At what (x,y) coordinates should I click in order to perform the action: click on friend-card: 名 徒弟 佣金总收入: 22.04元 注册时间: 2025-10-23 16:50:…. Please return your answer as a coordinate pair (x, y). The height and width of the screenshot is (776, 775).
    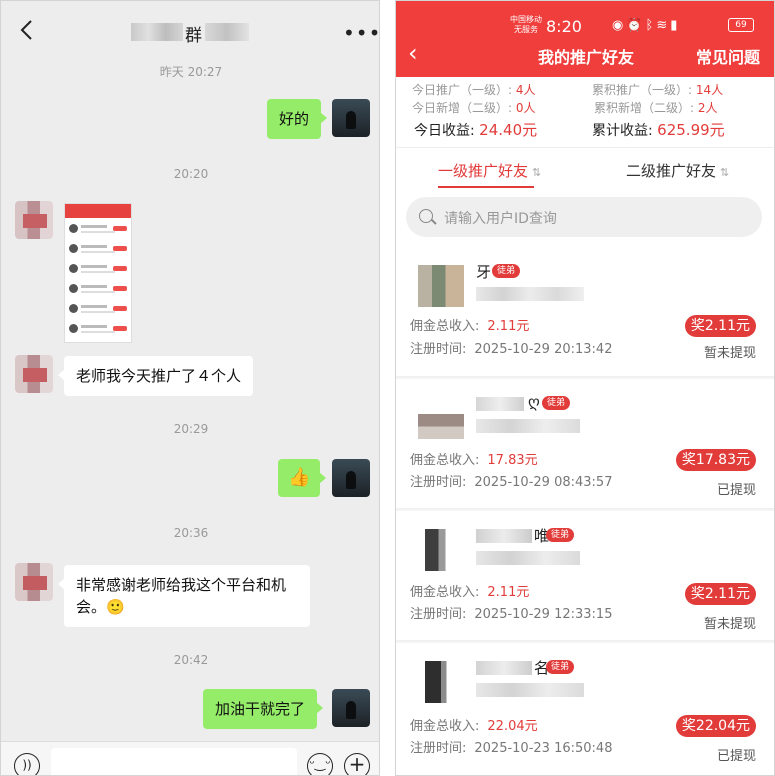
    Looking at the image, I should click on (585, 709).